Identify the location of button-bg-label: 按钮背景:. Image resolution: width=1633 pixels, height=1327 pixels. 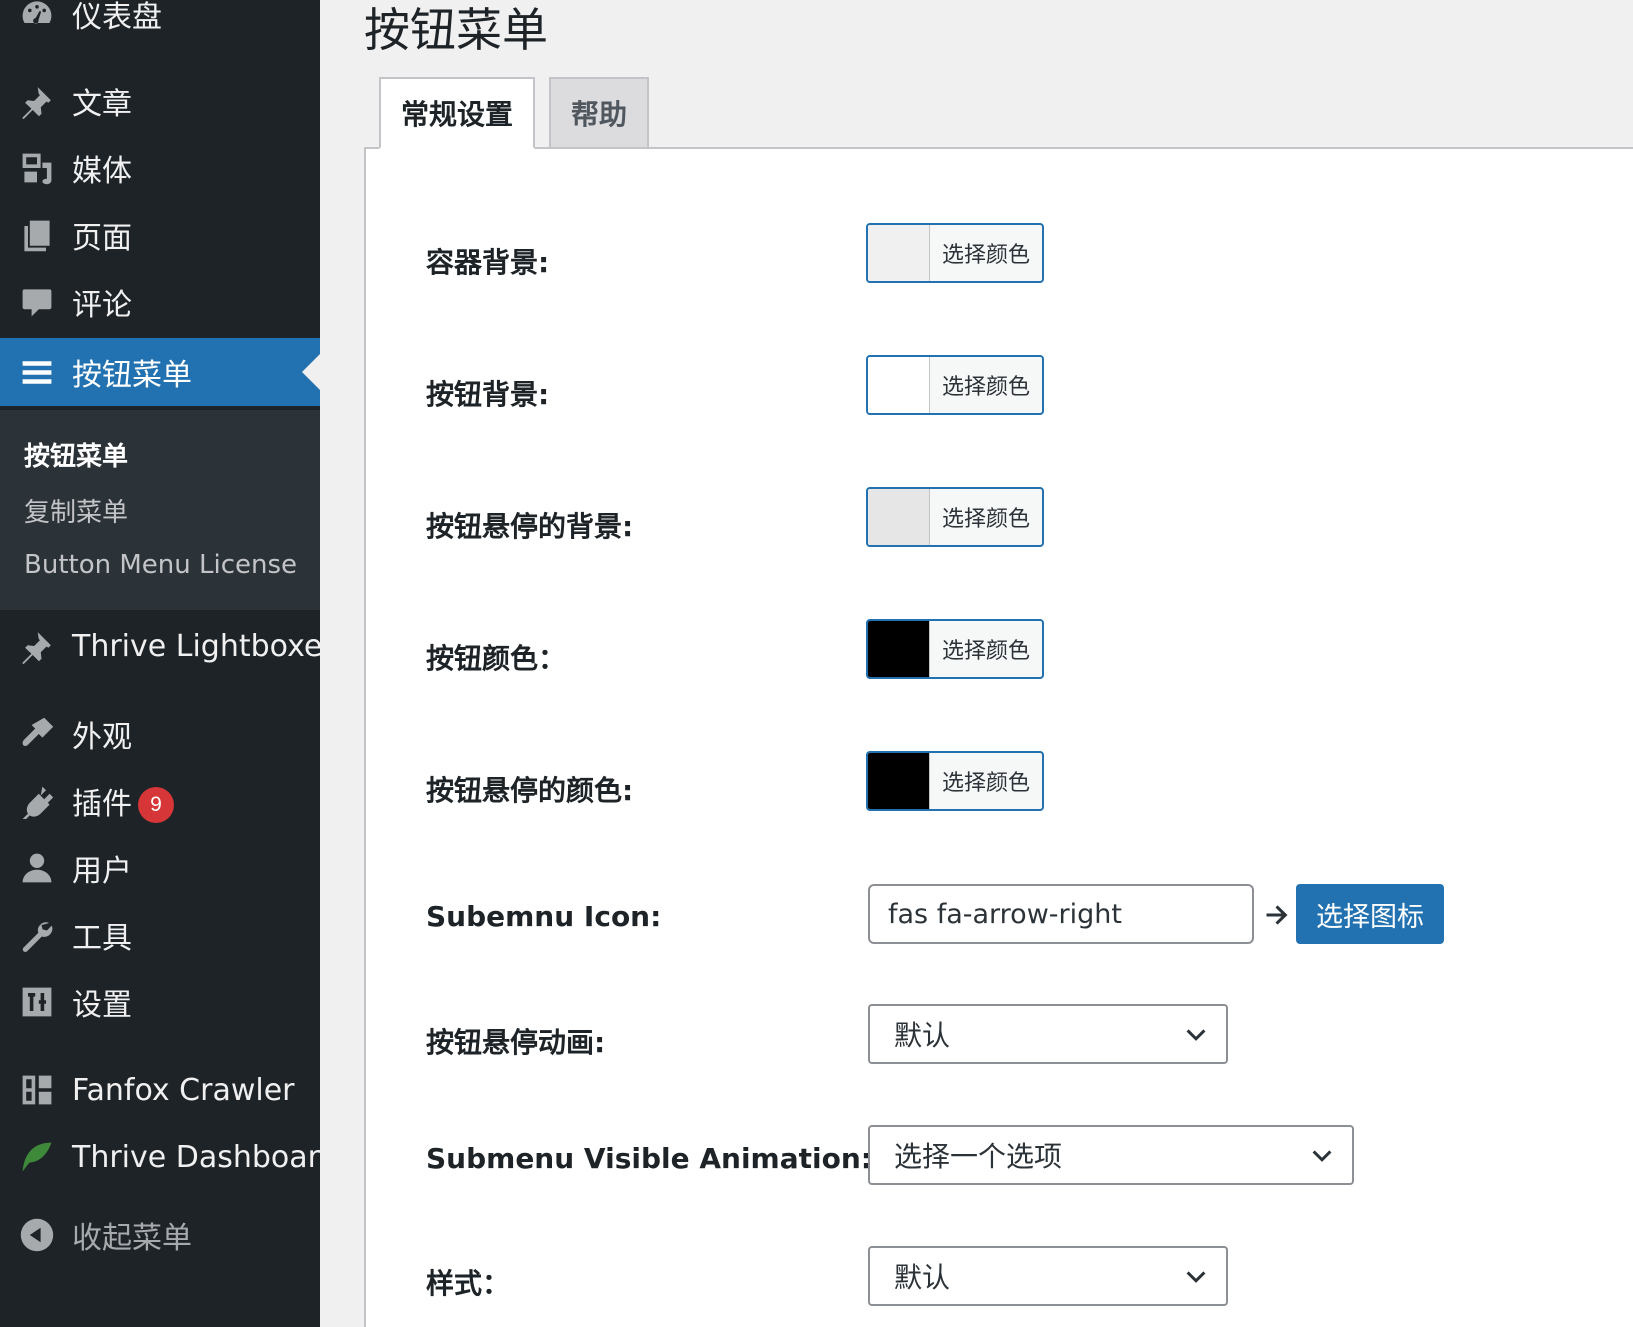
(488, 394).